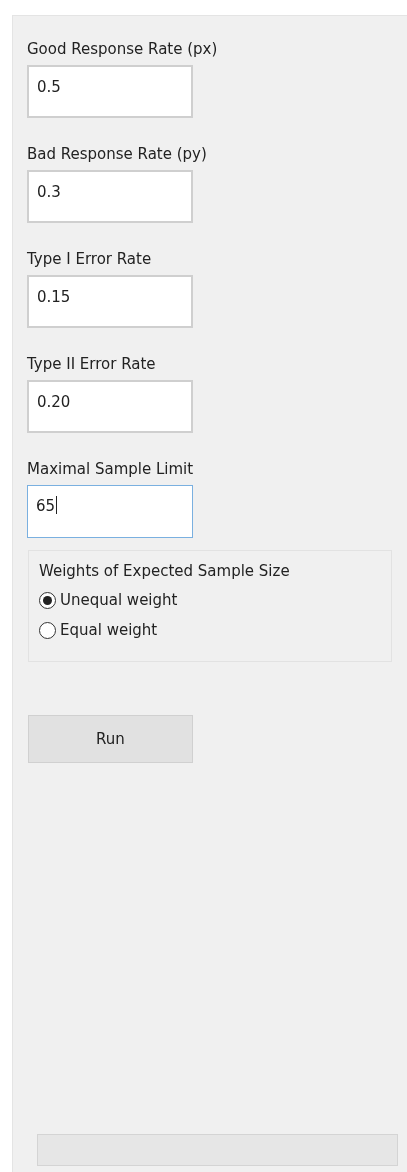 This screenshot has height=1172, width=407. Describe the element at coordinates (123, 49) in the screenshot. I see `field-label: Good Response Rate (px)` at that location.